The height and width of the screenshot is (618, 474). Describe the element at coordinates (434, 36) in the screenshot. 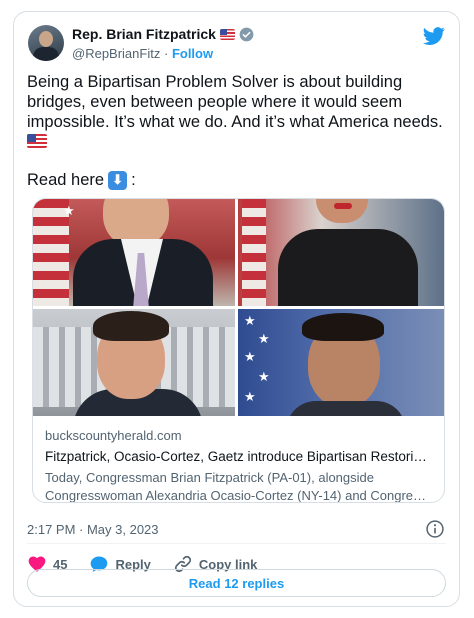

I see `twitter-bird-icon` at that location.